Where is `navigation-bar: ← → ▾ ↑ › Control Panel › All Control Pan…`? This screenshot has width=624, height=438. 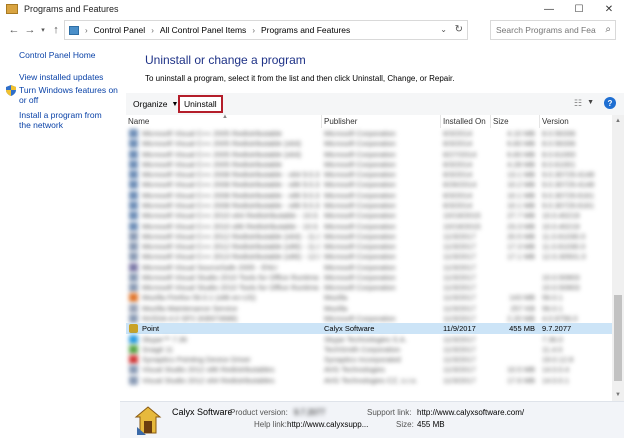
navigation-bar: ← → ▾ ↑ › Control Panel › All Control Pan… is located at coordinates (312, 30).